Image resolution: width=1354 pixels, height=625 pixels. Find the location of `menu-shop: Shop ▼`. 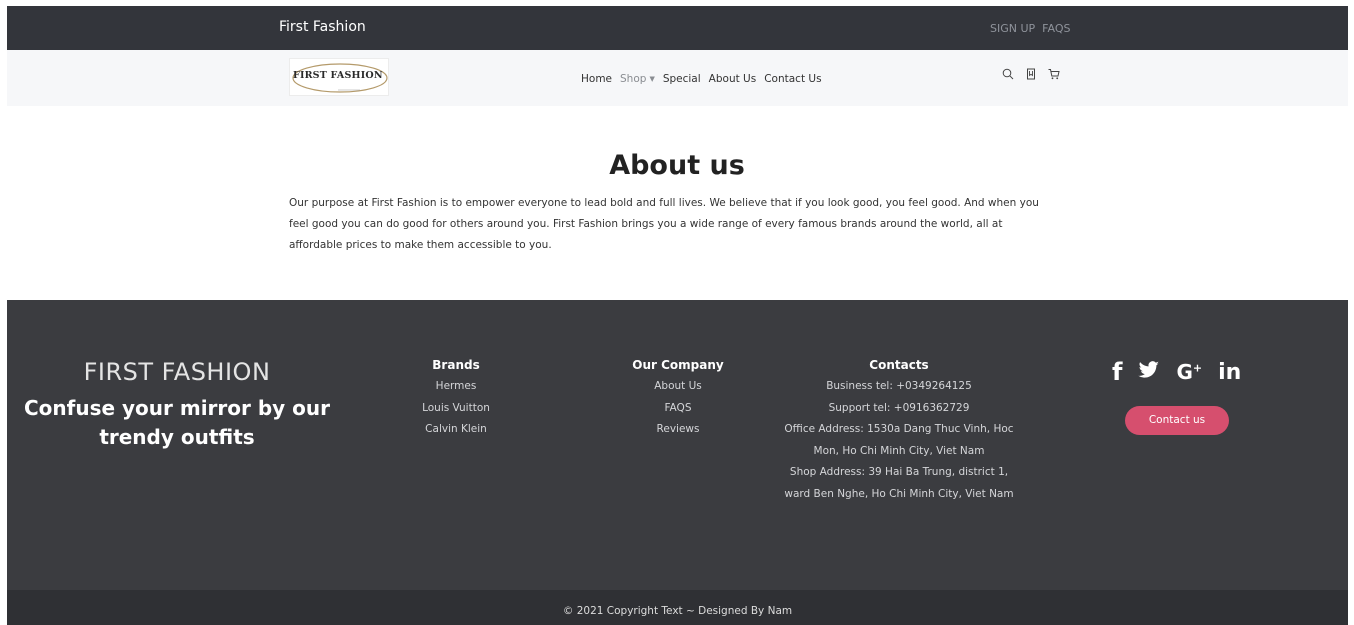

menu-shop: Shop ▼ is located at coordinates (637, 79).